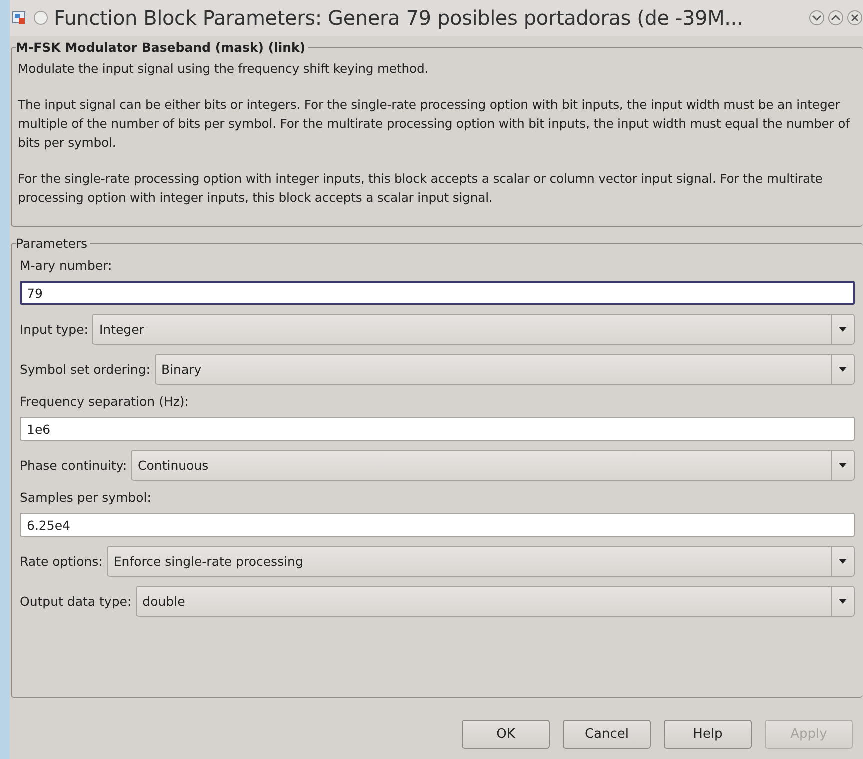 This screenshot has width=863, height=759. What do you see at coordinates (86, 497) in the screenshot?
I see `field-label: Samples per symbol:` at bounding box center [86, 497].